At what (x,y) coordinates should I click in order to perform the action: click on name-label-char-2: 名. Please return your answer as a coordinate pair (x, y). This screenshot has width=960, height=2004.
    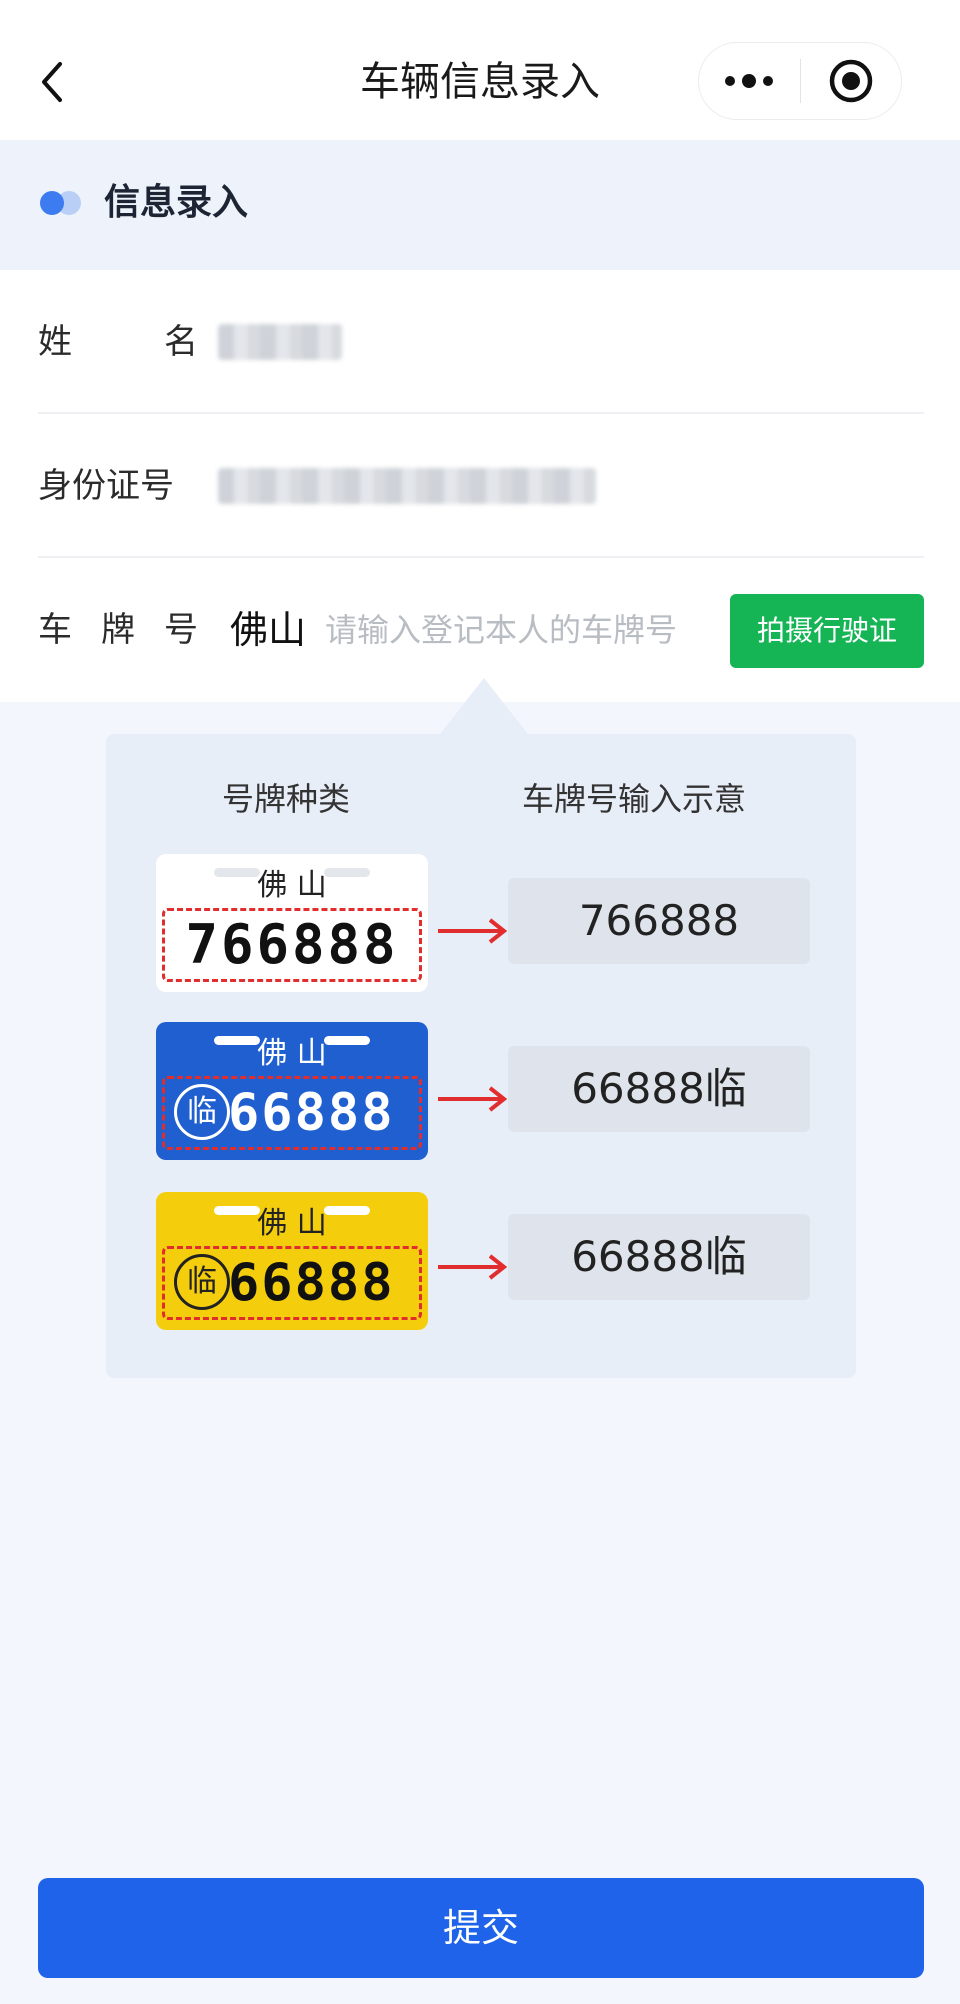
    Looking at the image, I should click on (181, 342).